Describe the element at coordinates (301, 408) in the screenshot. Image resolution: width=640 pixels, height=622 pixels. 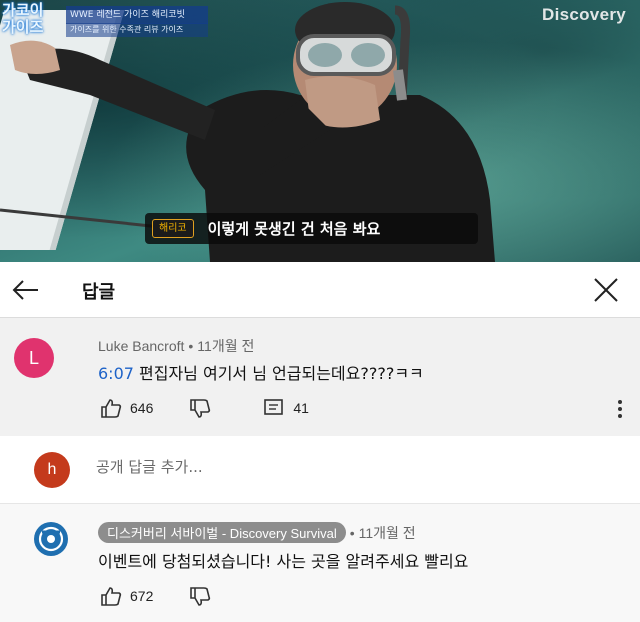
I see `reply-count: 41` at that location.